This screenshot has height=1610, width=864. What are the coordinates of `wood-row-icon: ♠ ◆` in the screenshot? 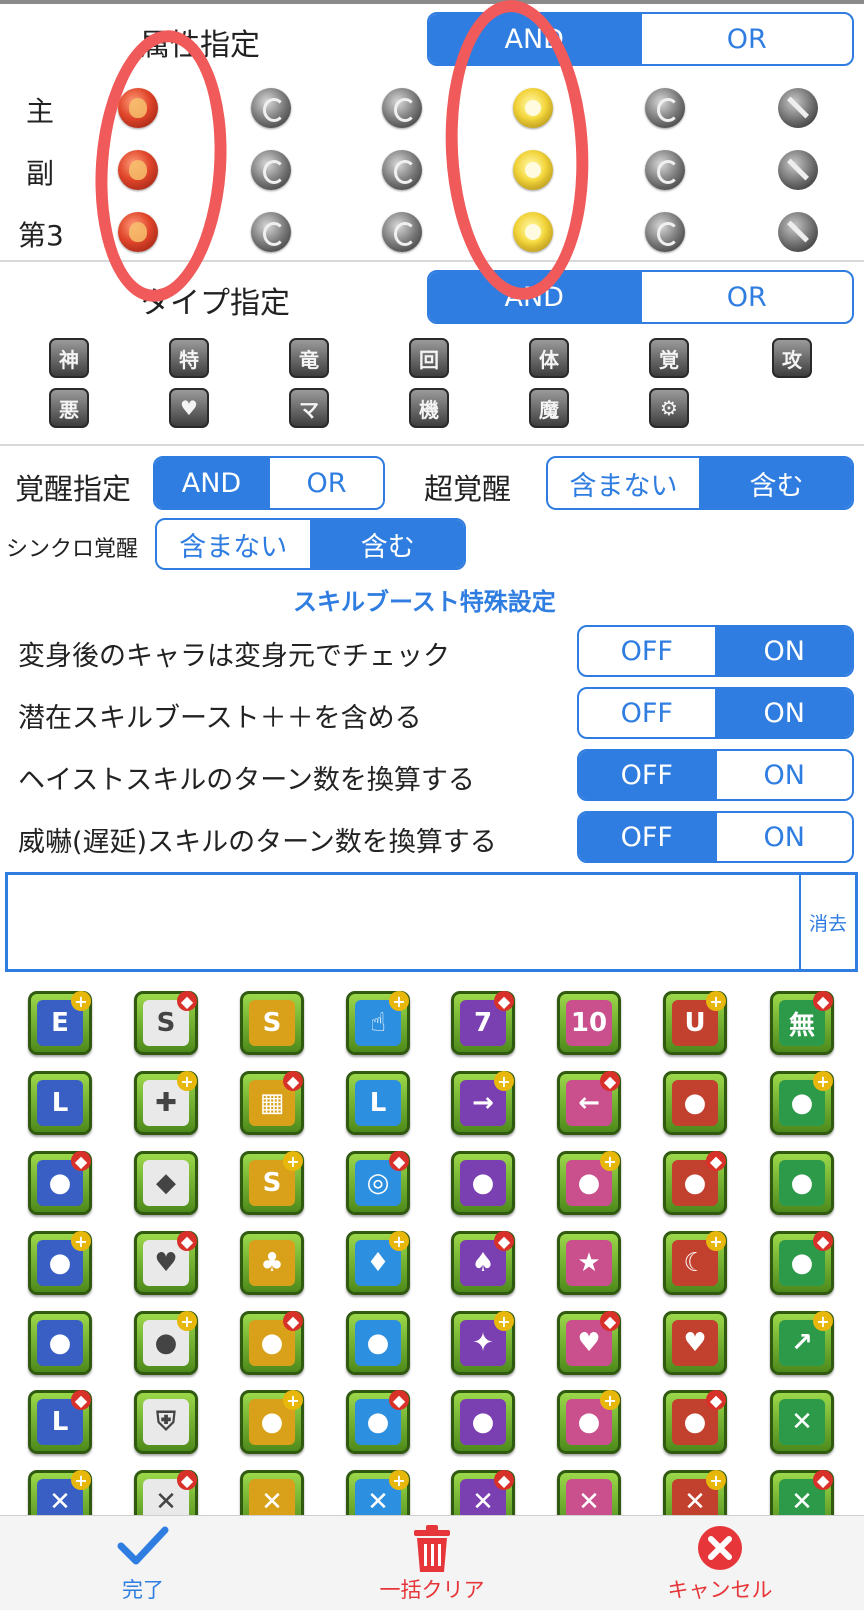 It's located at (483, 1263).